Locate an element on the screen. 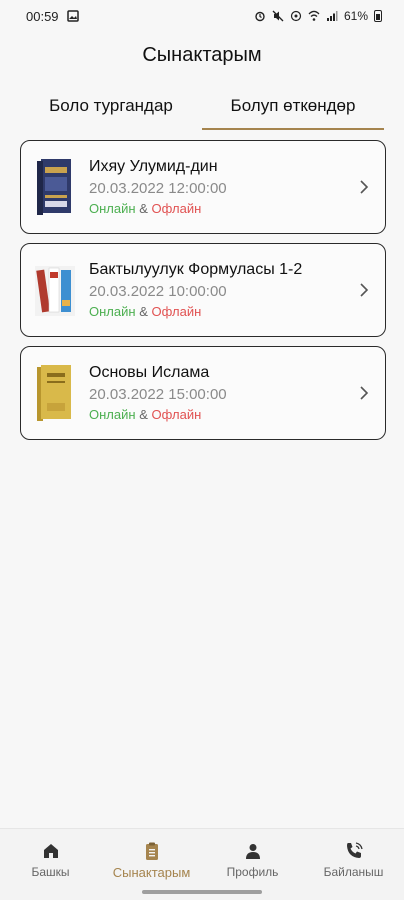 The image size is (404, 900). home-icon is located at coordinates (50, 851).